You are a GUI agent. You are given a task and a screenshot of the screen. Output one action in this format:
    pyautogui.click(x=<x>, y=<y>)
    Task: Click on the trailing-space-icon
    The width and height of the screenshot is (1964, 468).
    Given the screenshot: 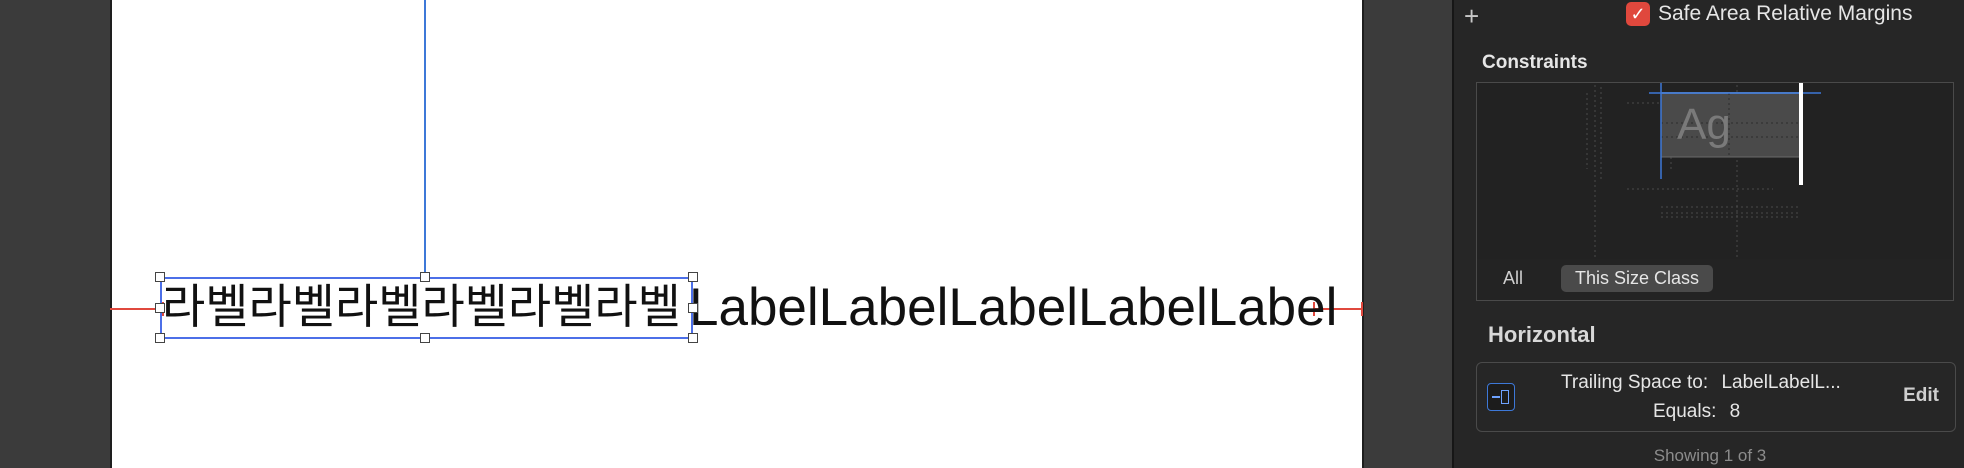 What is the action you would take?
    pyautogui.click(x=1501, y=397)
    